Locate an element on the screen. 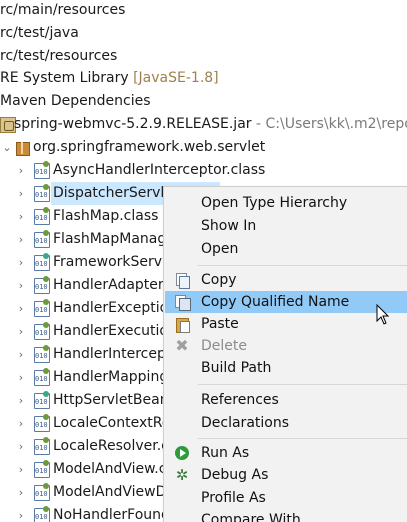 The image size is (407, 522). debug-icon: ✲ is located at coordinates (182, 475).